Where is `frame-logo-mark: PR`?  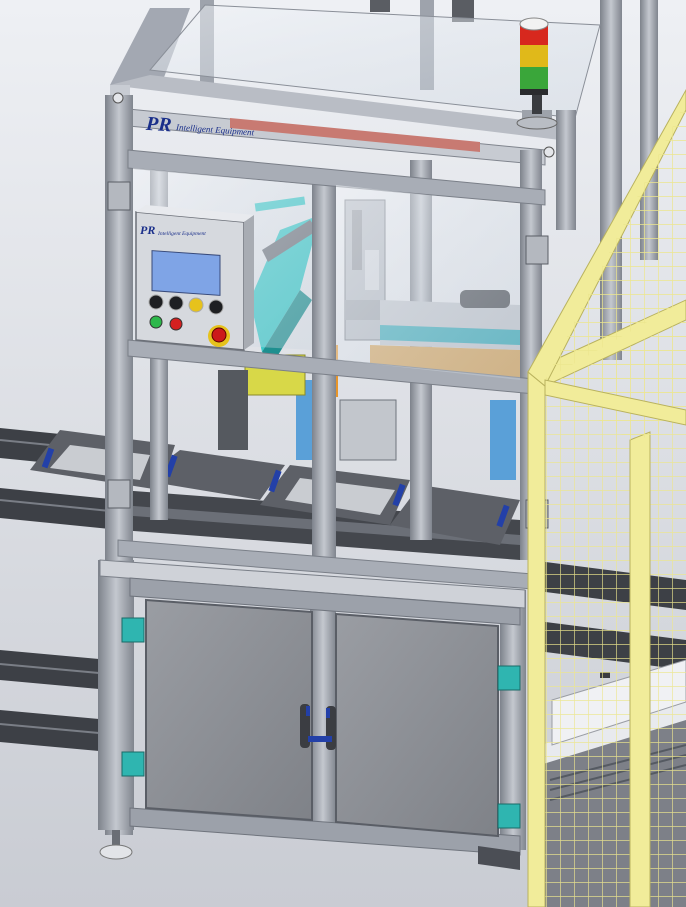 frame-logo-mark: PR is located at coordinates (158, 125).